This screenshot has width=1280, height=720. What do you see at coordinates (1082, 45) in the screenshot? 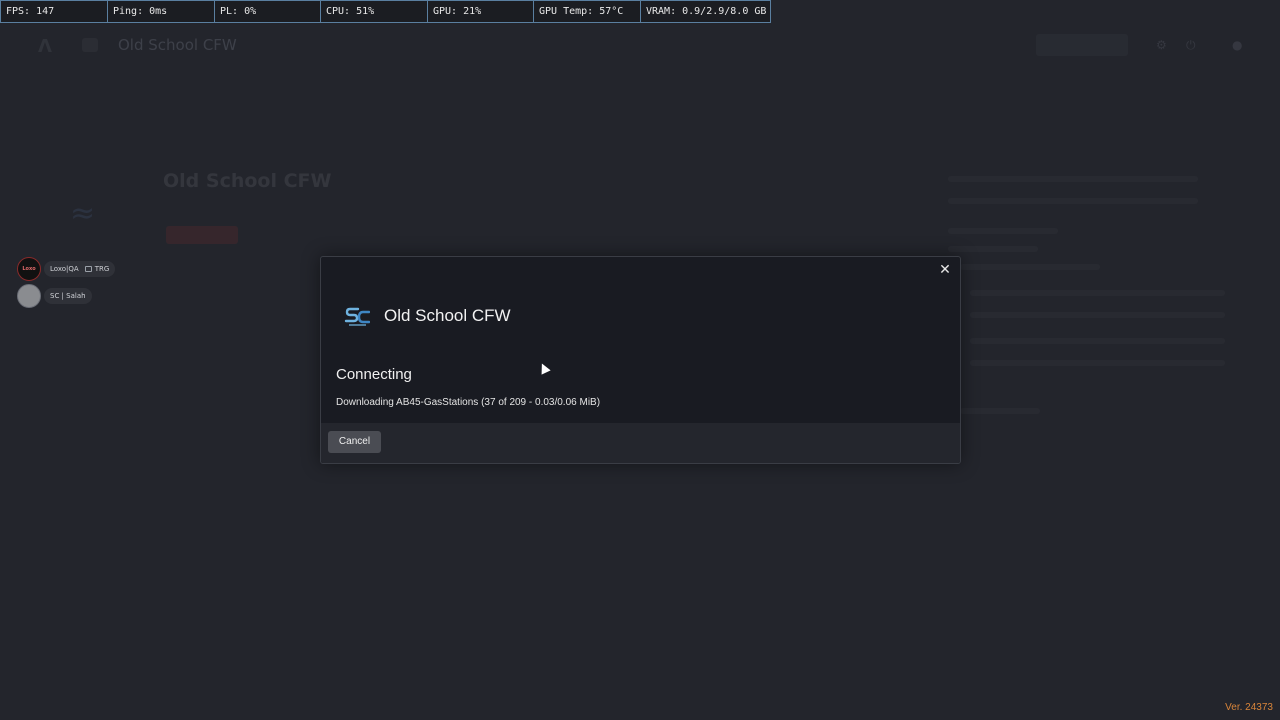
I see `background-connect-button` at bounding box center [1082, 45].